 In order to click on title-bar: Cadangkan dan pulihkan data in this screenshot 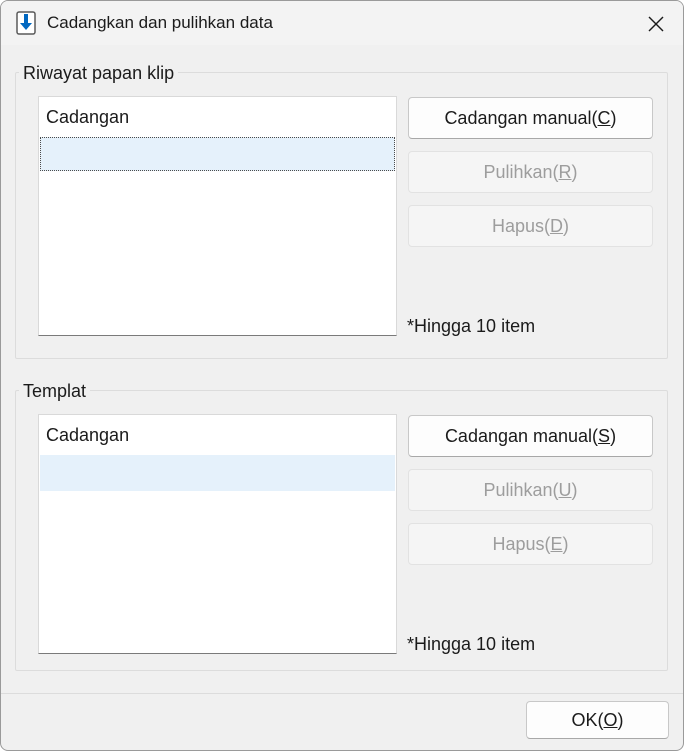, I will do `click(342, 23)`.